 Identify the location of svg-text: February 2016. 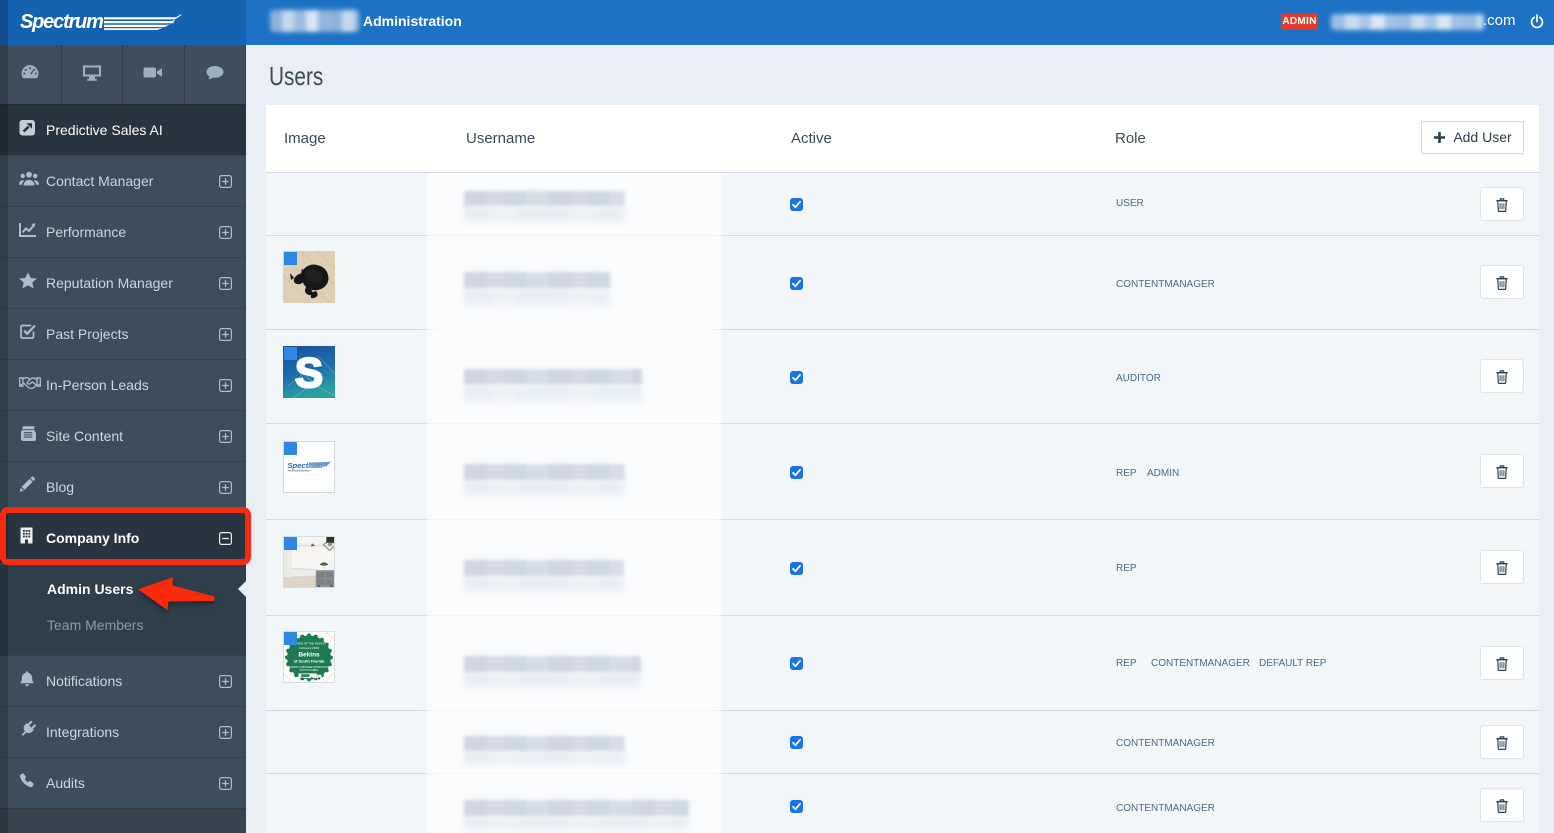
(309, 648).